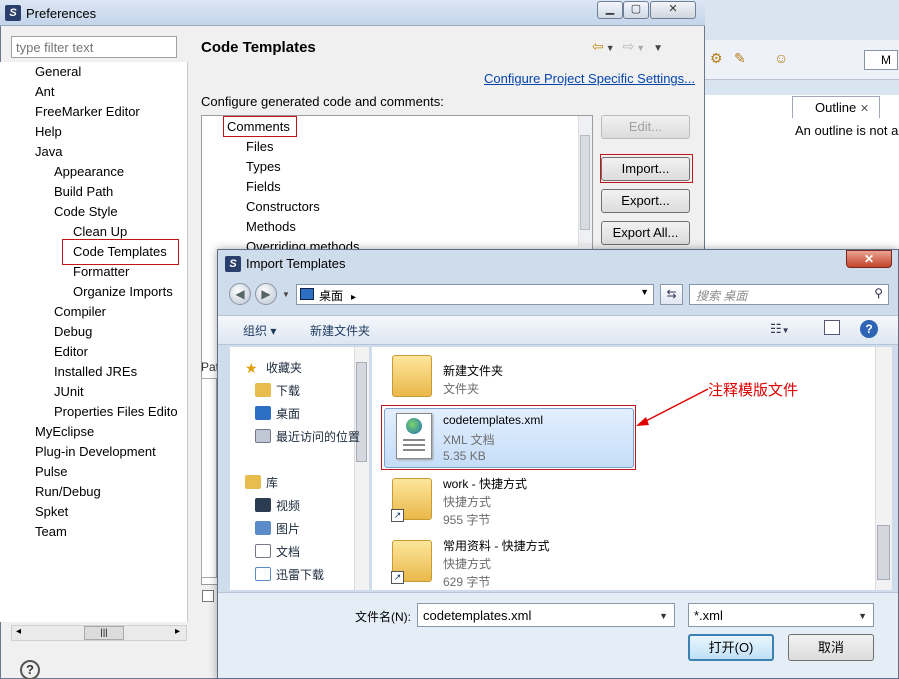 The width and height of the screenshot is (899, 679). Describe the element at coordinates (283, 206) in the screenshot. I see `template-tree-item: Constructors` at that location.